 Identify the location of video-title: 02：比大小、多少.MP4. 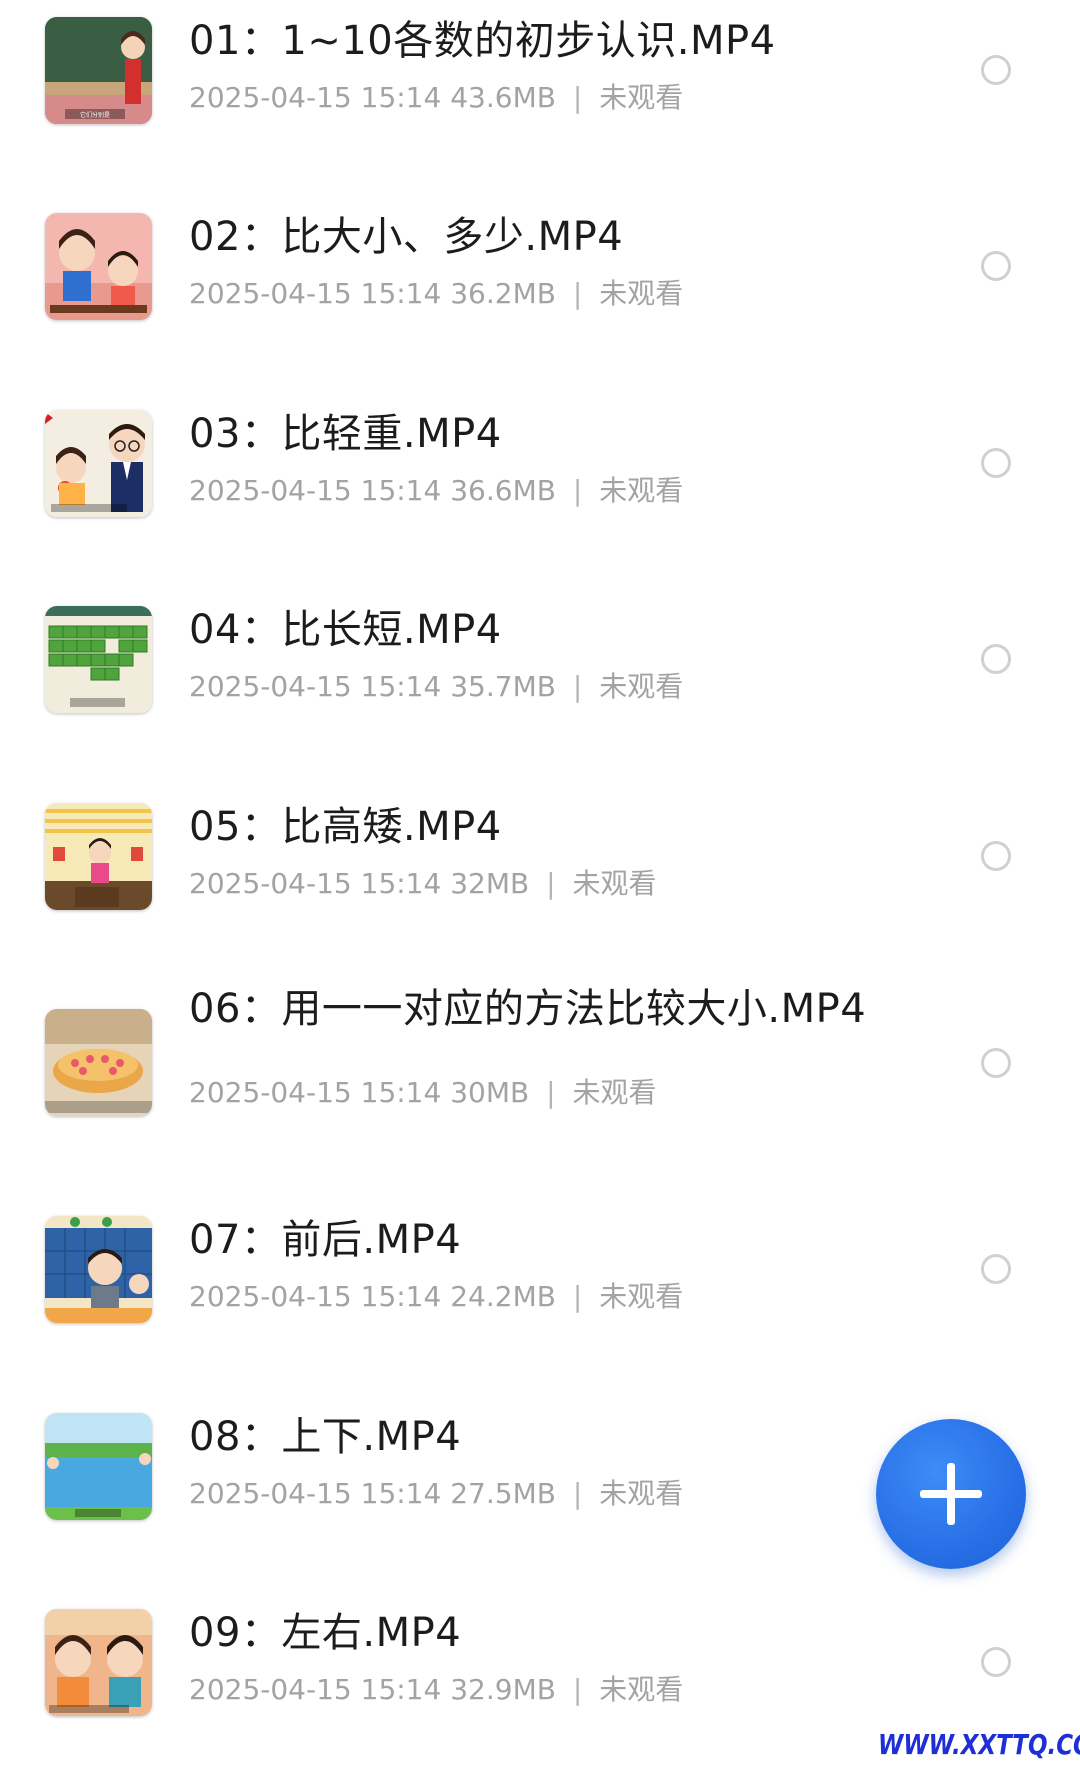
(406, 237).